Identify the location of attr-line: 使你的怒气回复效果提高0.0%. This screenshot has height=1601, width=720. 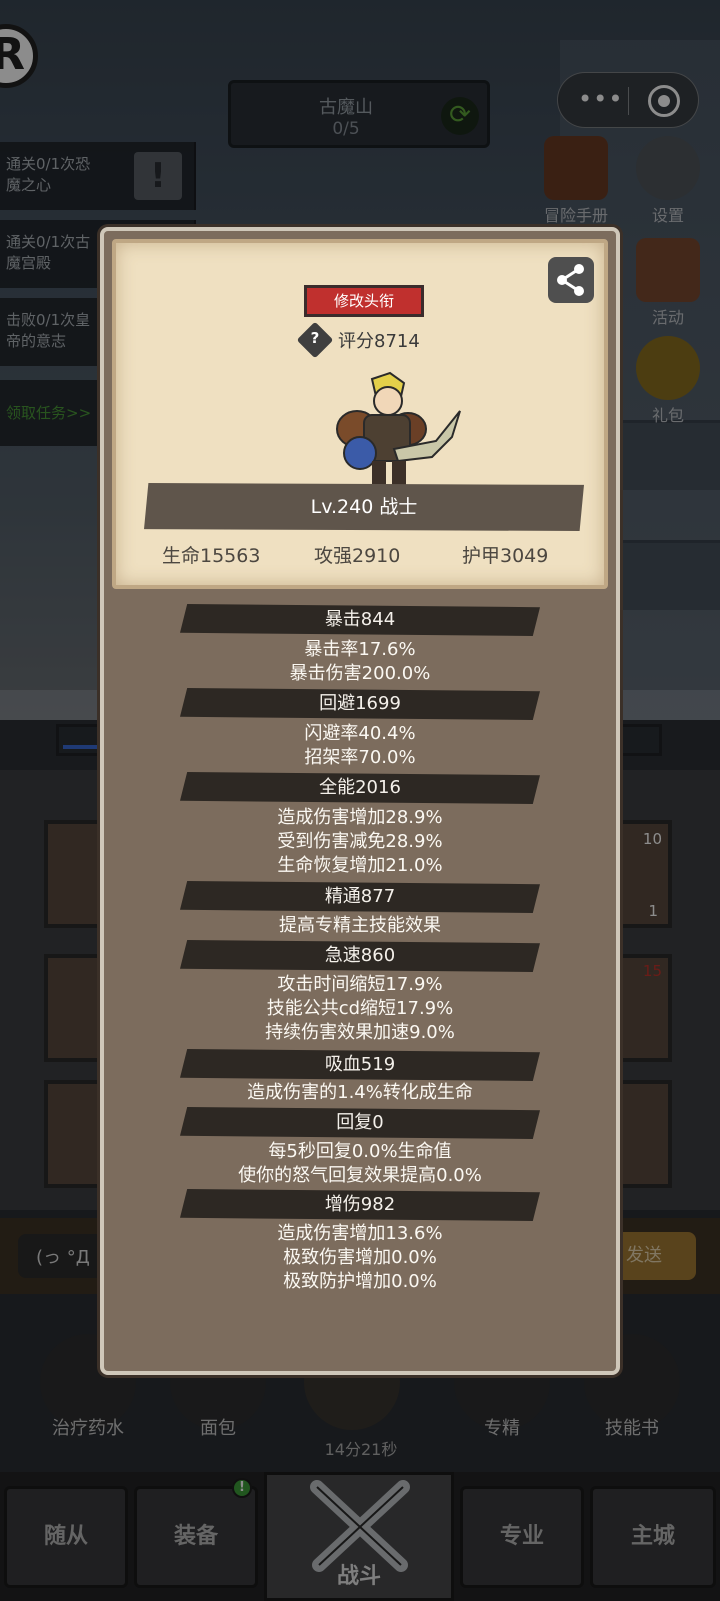
(360, 1175).